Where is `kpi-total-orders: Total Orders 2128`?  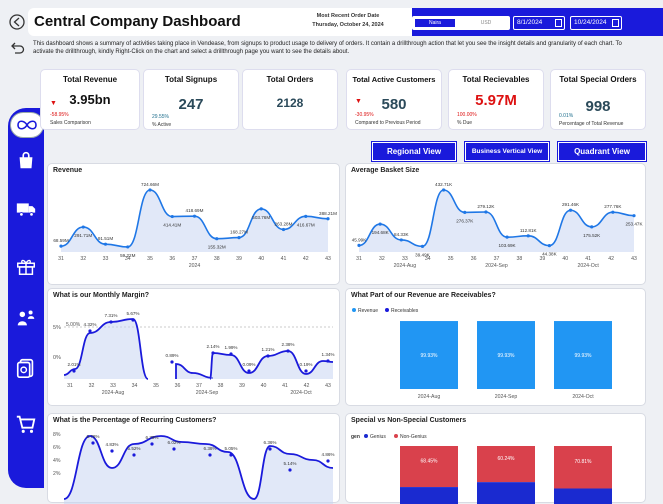
kpi-total-orders: Total Orders 2128 is located at coordinates (290, 99).